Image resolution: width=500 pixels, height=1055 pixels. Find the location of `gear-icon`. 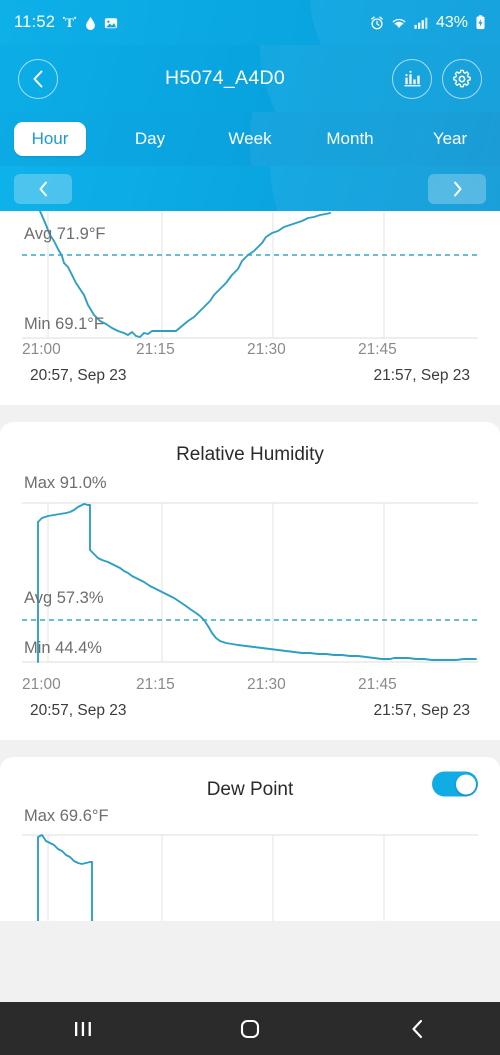

gear-icon is located at coordinates (462, 78).